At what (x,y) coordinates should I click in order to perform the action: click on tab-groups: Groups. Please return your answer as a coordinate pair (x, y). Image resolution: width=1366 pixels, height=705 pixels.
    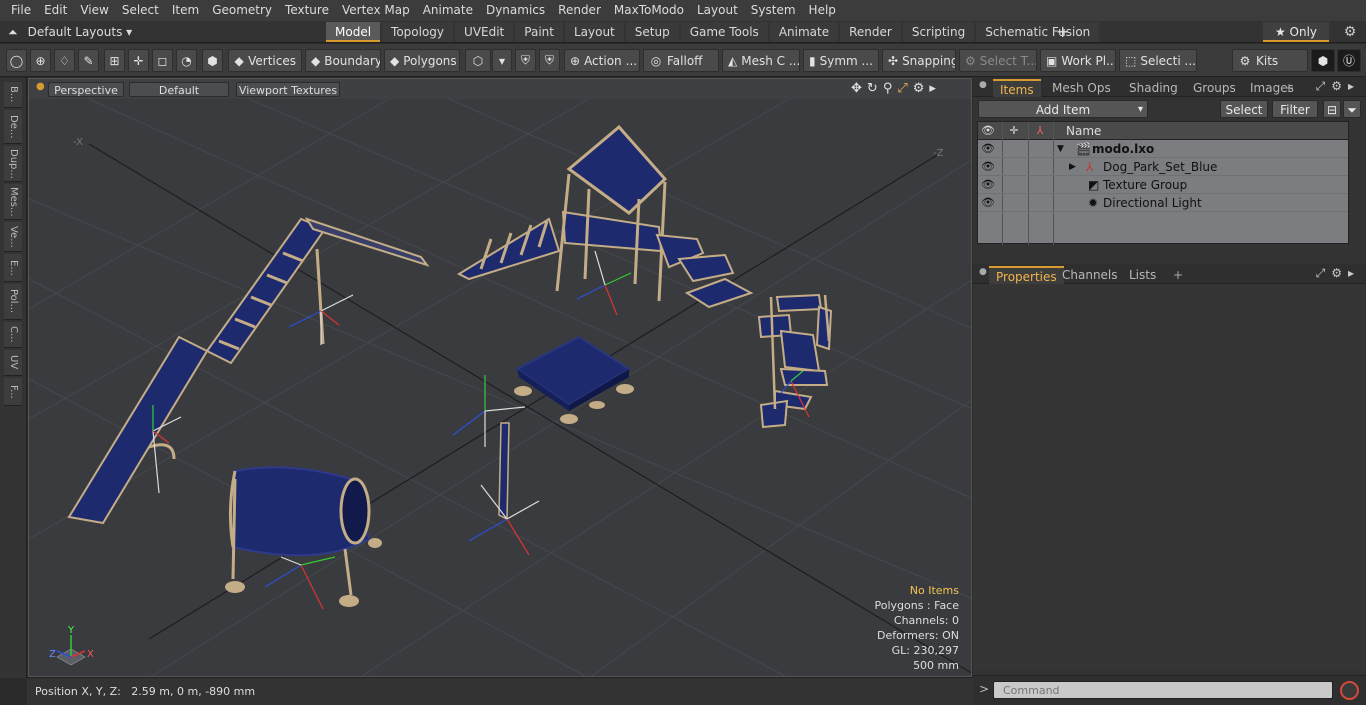
    Looking at the image, I should click on (1214, 88).